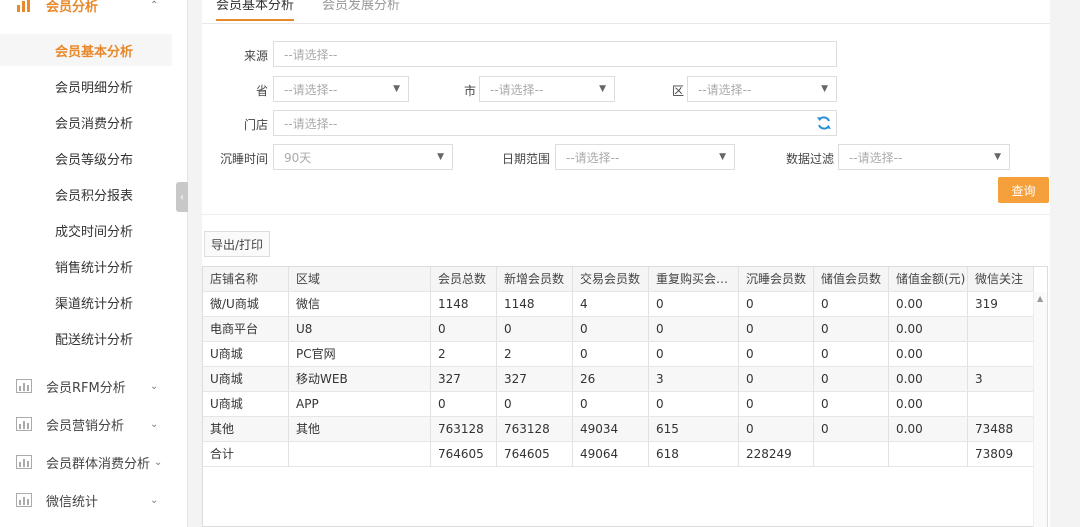 The image size is (1080, 527). Describe the element at coordinates (851, 454) in the screenshot. I see `cell-stored-members` at that location.